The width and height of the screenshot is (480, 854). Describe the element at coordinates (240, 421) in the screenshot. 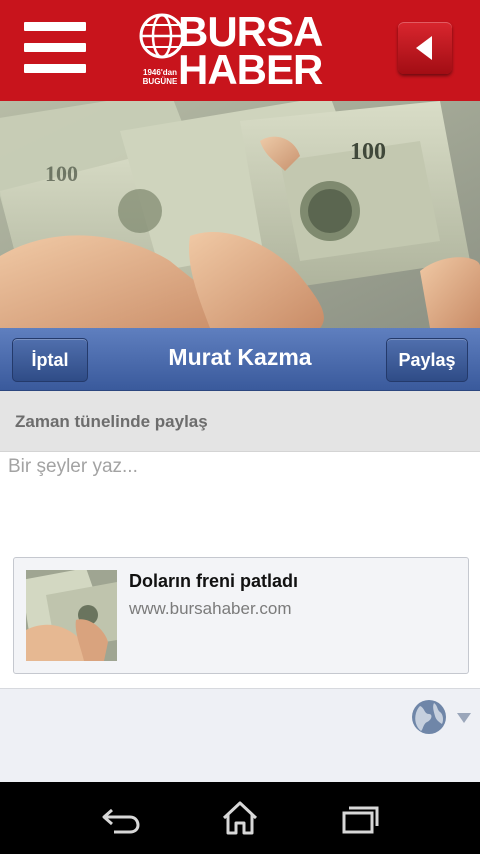

I see `share-target-selector: Zaman tünelinde paylaş` at that location.